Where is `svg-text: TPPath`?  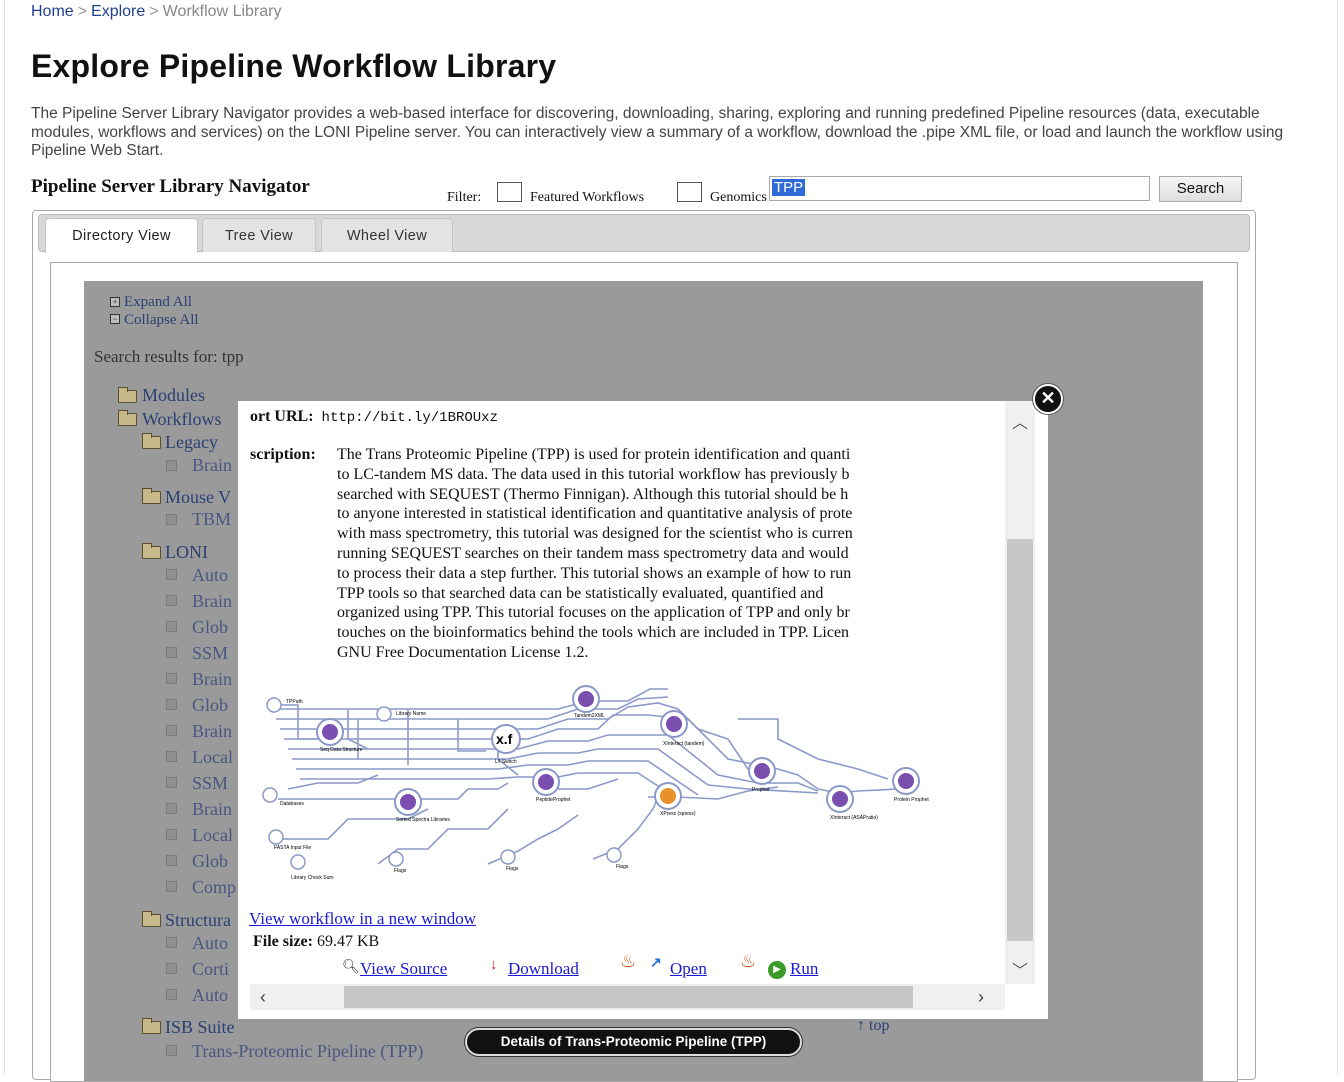 svg-text: TPPath is located at coordinates (294, 702).